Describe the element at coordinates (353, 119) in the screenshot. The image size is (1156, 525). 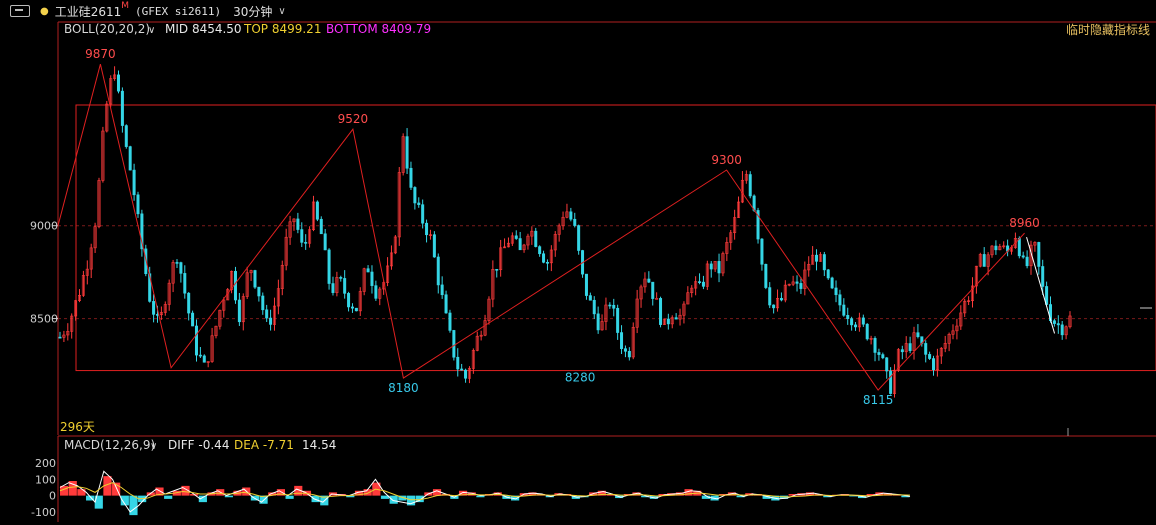
I see `pivot-label: 9520` at that location.